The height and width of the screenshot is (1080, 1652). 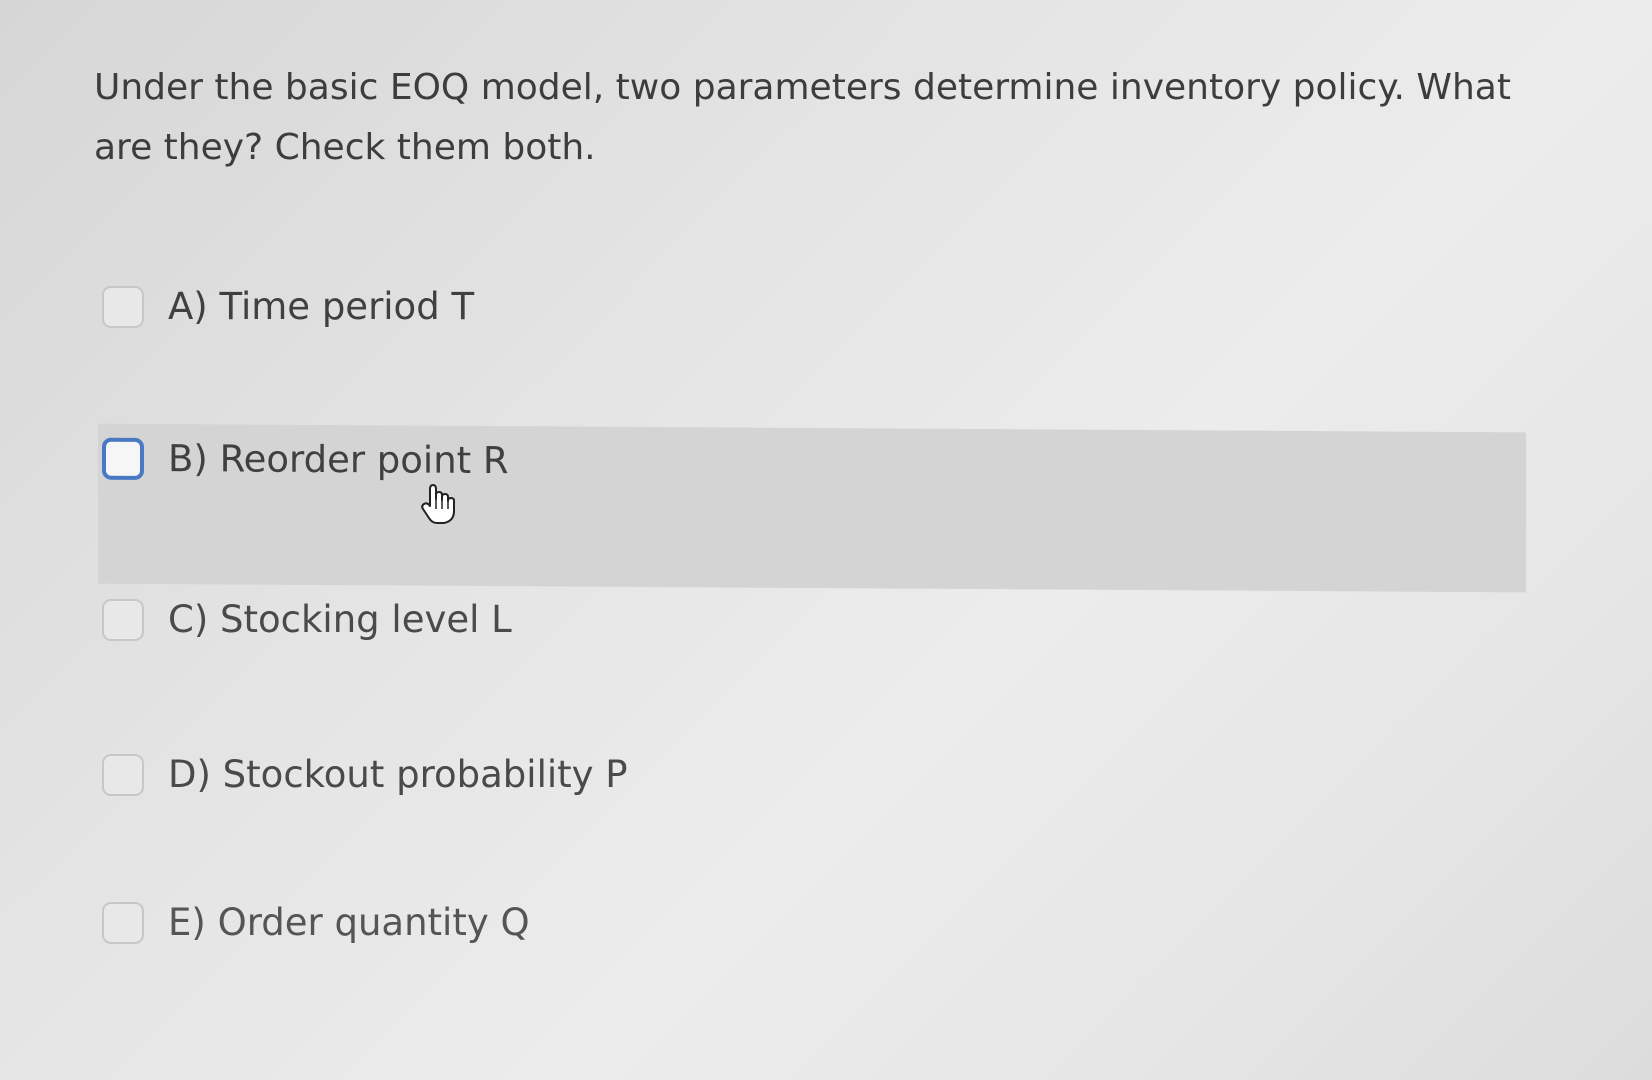 I want to click on option-d-label: D) Stockout probability P, so click(x=398, y=774).